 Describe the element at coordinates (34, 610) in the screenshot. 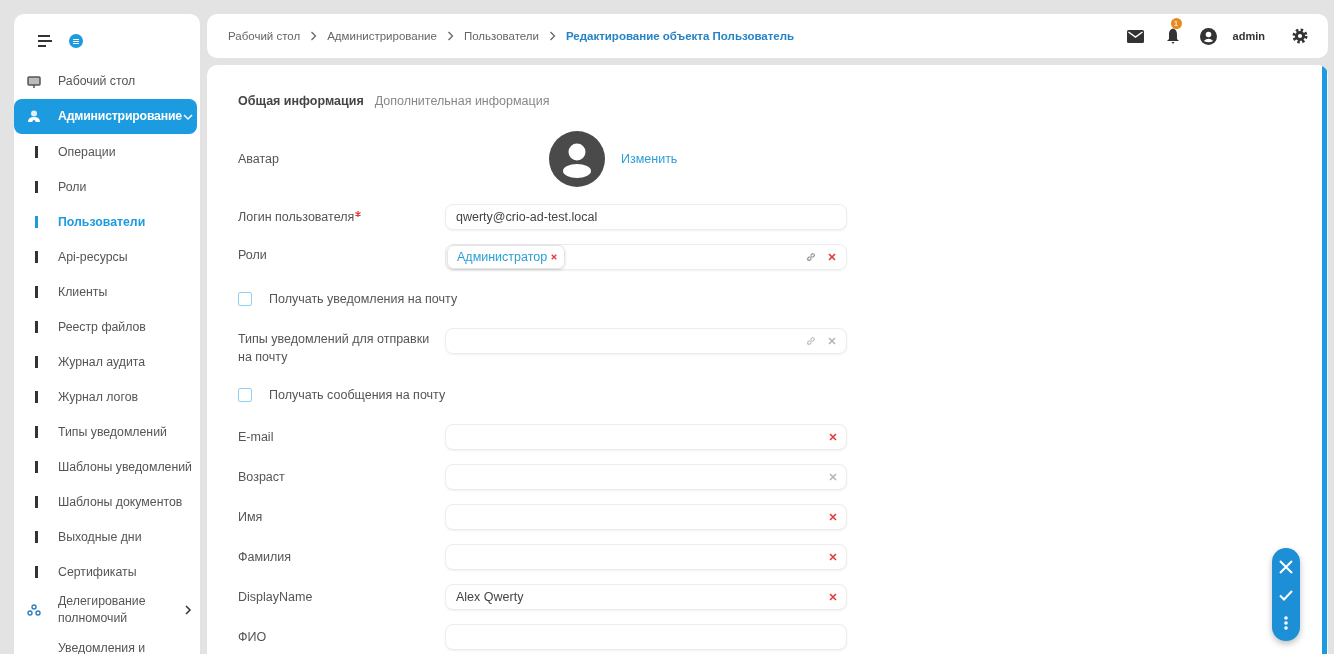

I see `nodes-icon` at that location.